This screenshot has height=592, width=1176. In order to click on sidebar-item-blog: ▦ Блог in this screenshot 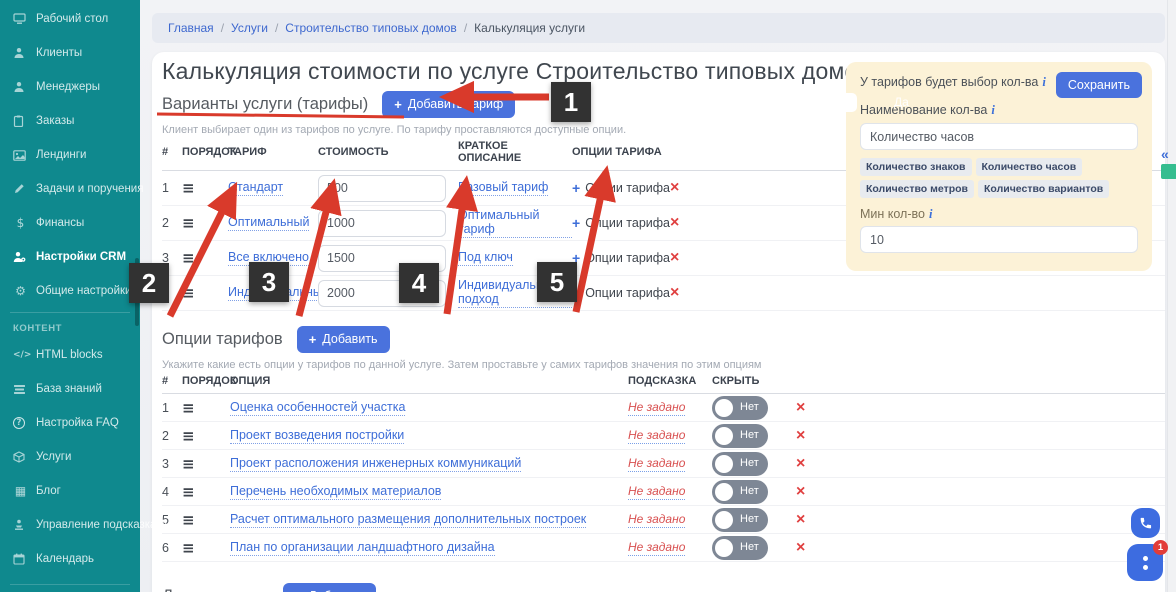, I will do `click(70, 491)`.